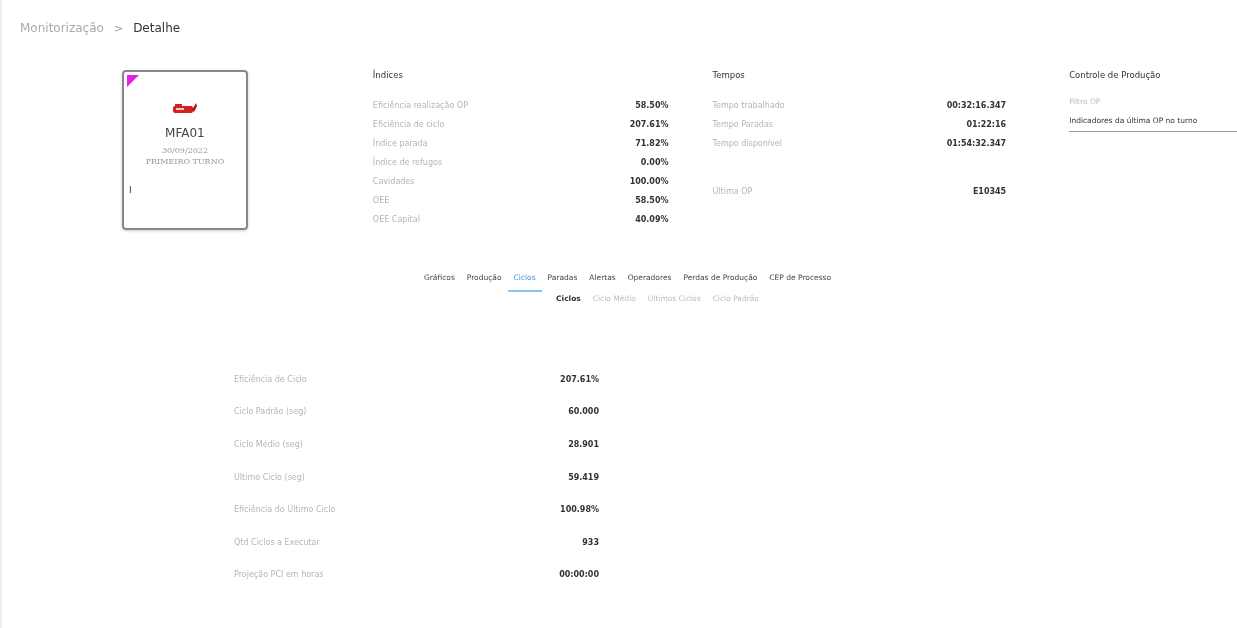 The width and height of the screenshot is (1237, 628). Describe the element at coordinates (579, 575) in the screenshot. I see `metric-value: 00:00:00` at that location.